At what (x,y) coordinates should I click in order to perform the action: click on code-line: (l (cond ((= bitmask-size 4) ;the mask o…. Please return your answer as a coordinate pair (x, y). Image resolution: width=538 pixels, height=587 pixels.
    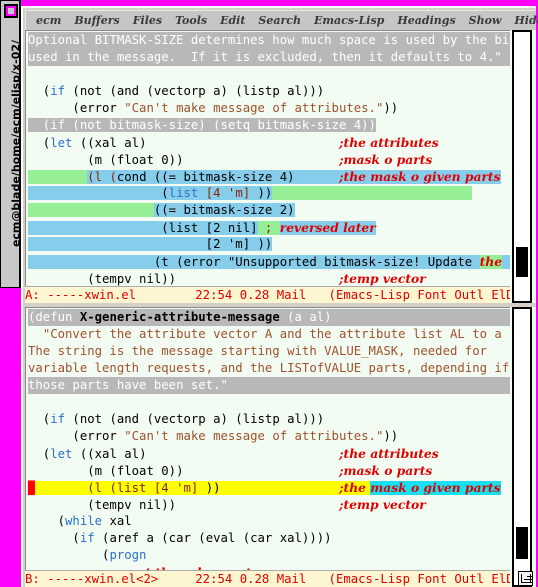
    Looking at the image, I should click on (269, 176).